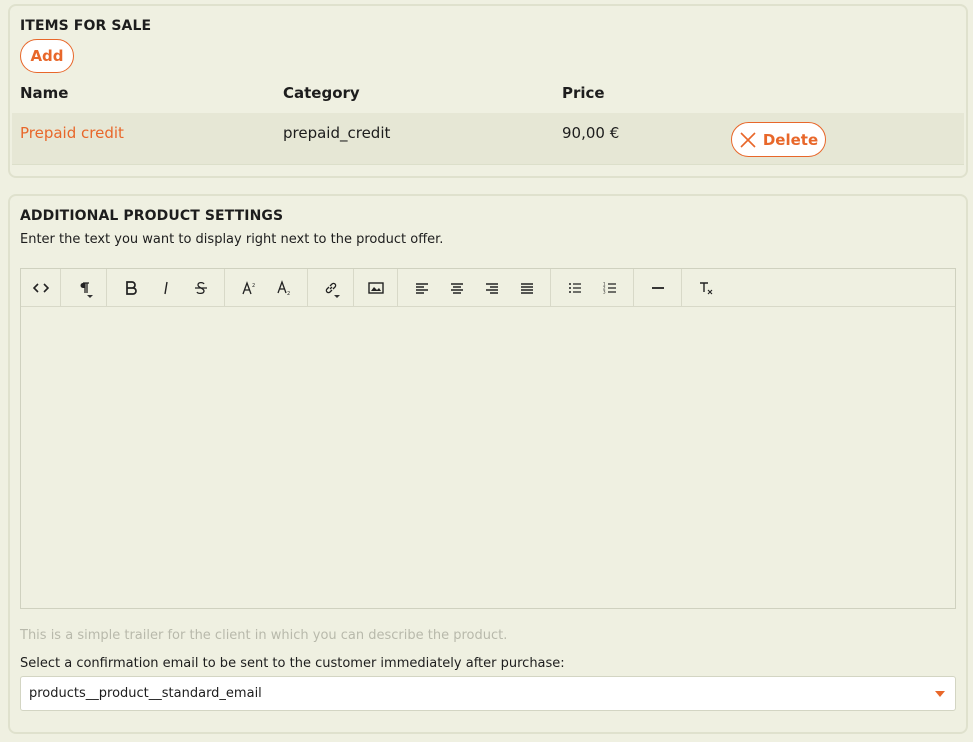  What do you see at coordinates (488, 693) in the screenshot?
I see `confirmation-email-select: products__product__standard_email` at bounding box center [488, 693].